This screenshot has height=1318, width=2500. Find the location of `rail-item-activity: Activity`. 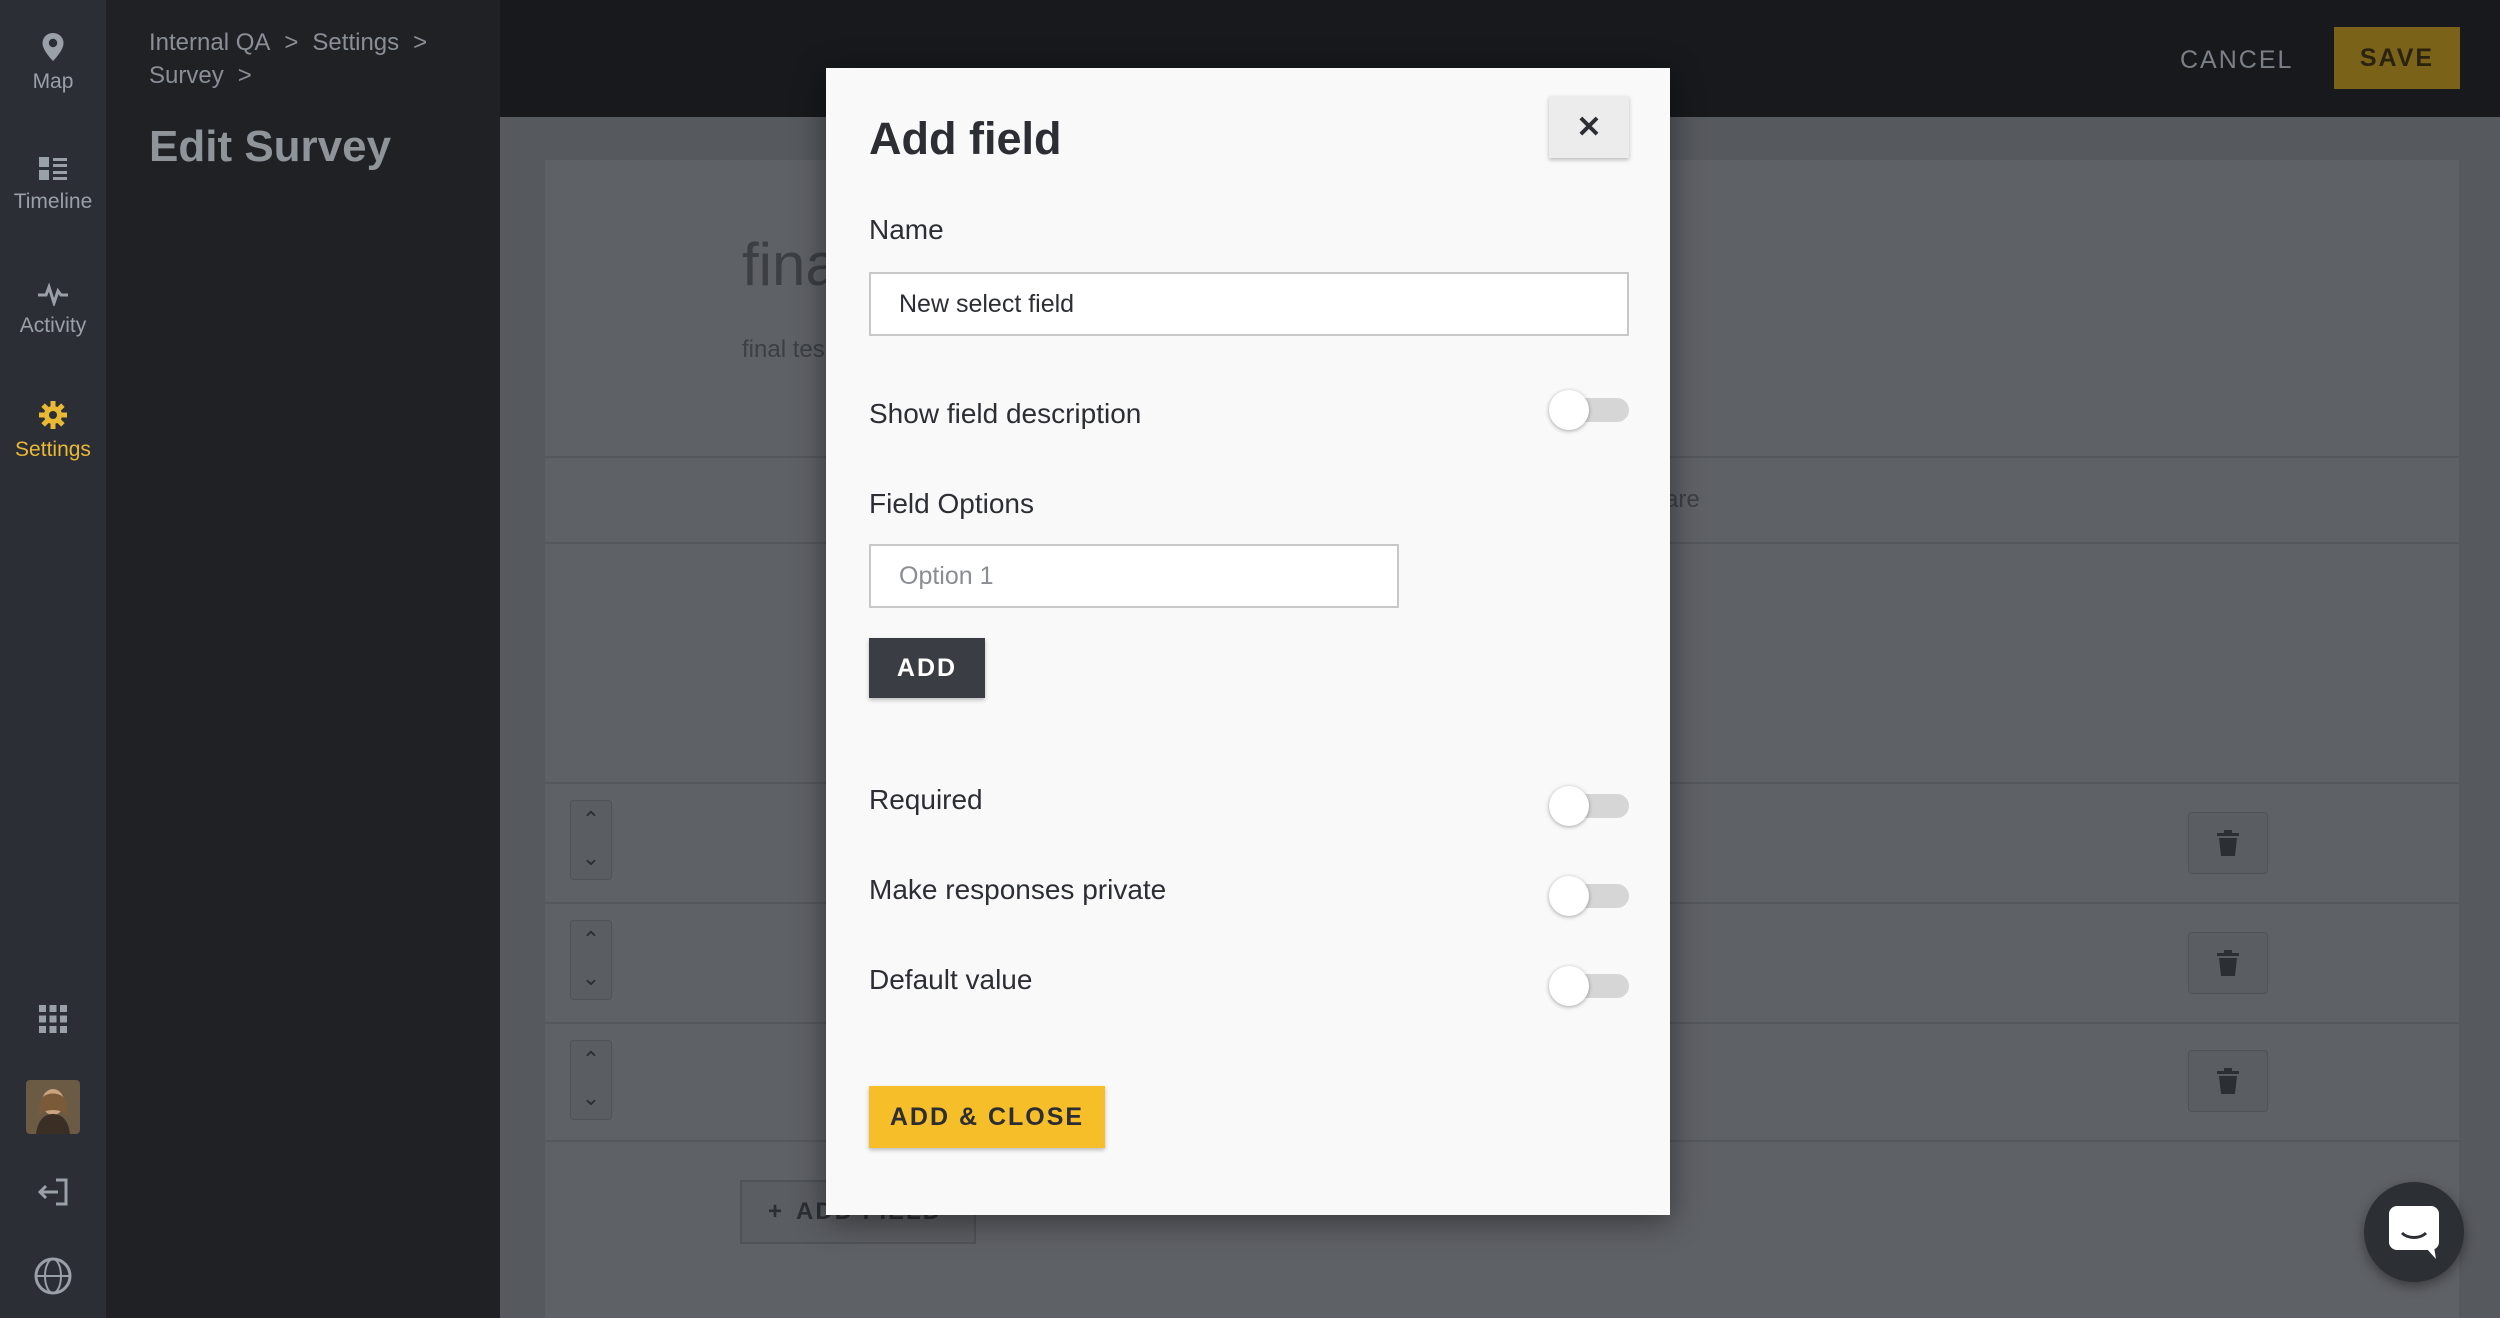

rail-item-activity: Activity is located at coordinates (53, 310).